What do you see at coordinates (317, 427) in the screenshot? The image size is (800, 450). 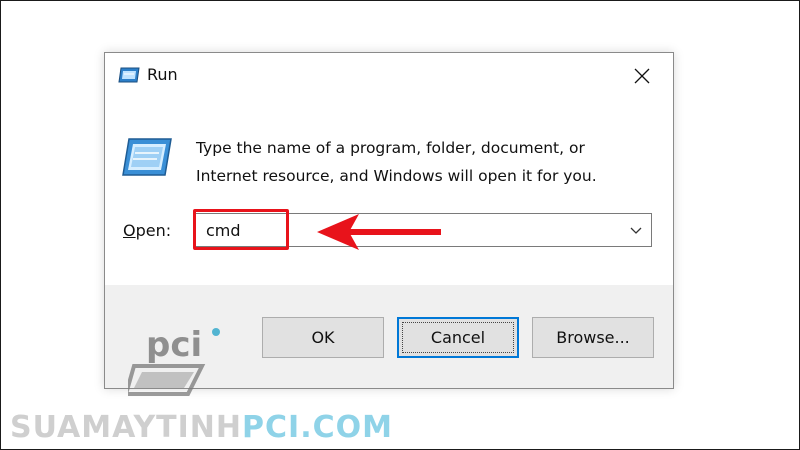 I see `watermark-text-part2: PCI.COM` at bounding box center [317, 427].